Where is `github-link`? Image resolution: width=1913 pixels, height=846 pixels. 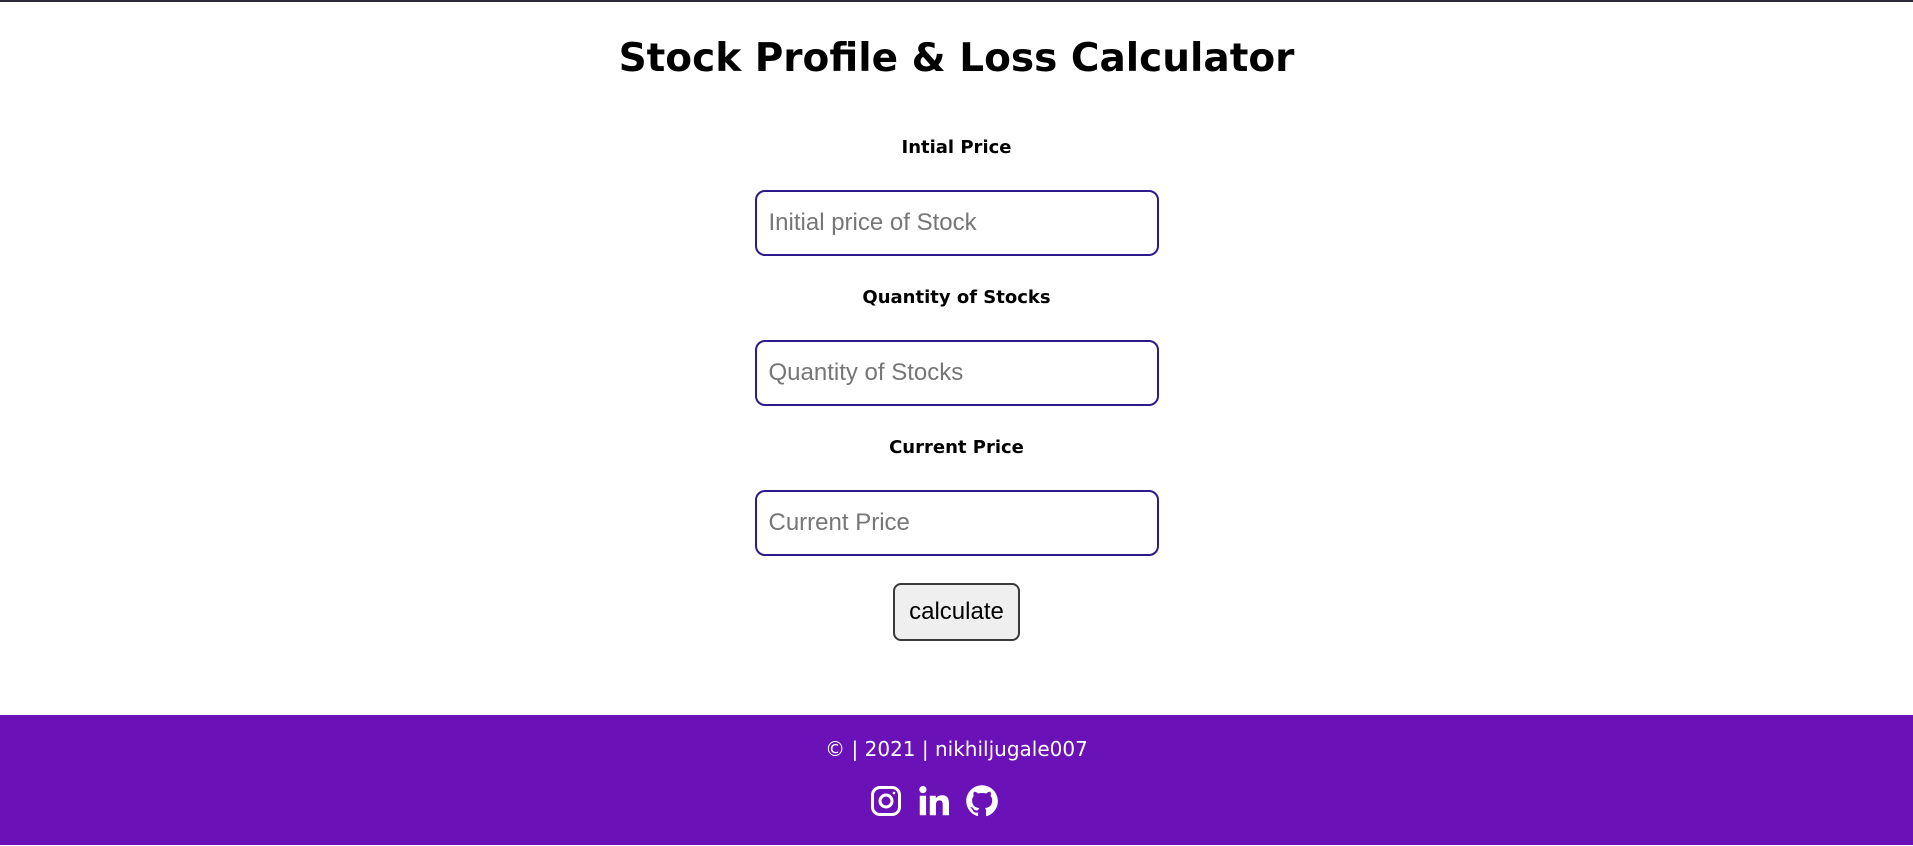
github-link is located at coordinates (982, 801).